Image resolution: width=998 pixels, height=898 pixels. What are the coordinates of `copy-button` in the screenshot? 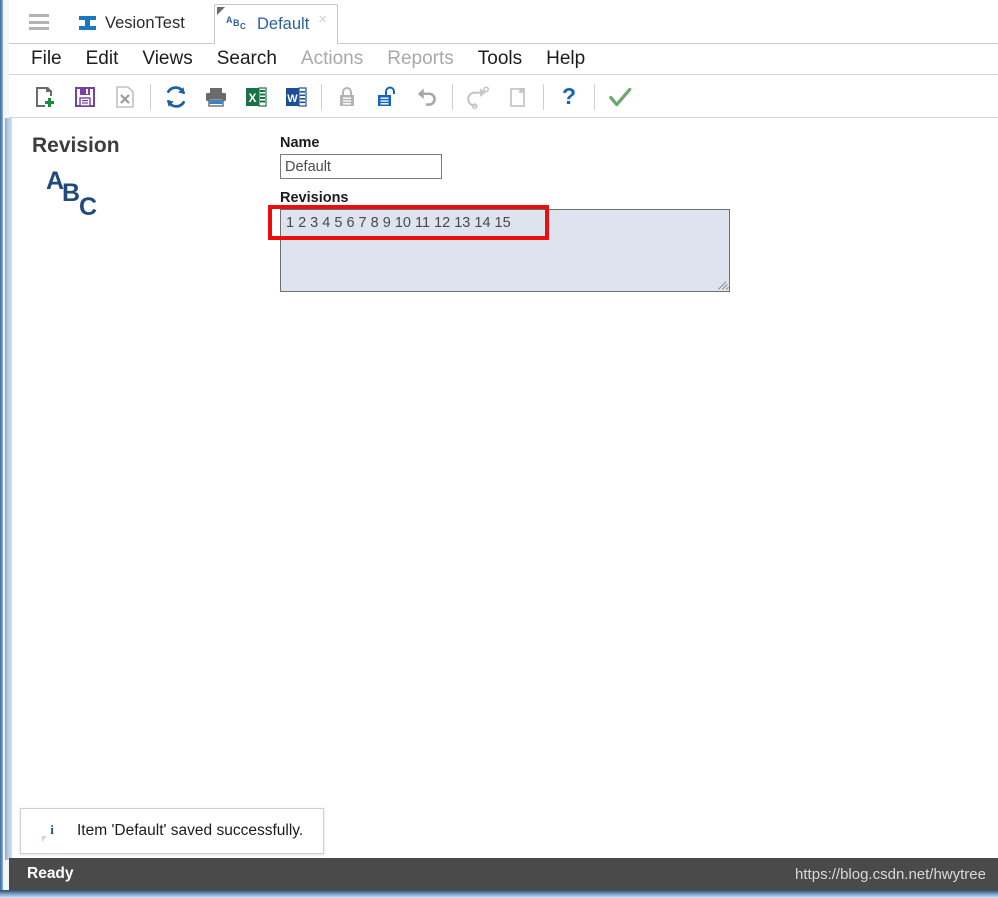 It's located at (518, 97).